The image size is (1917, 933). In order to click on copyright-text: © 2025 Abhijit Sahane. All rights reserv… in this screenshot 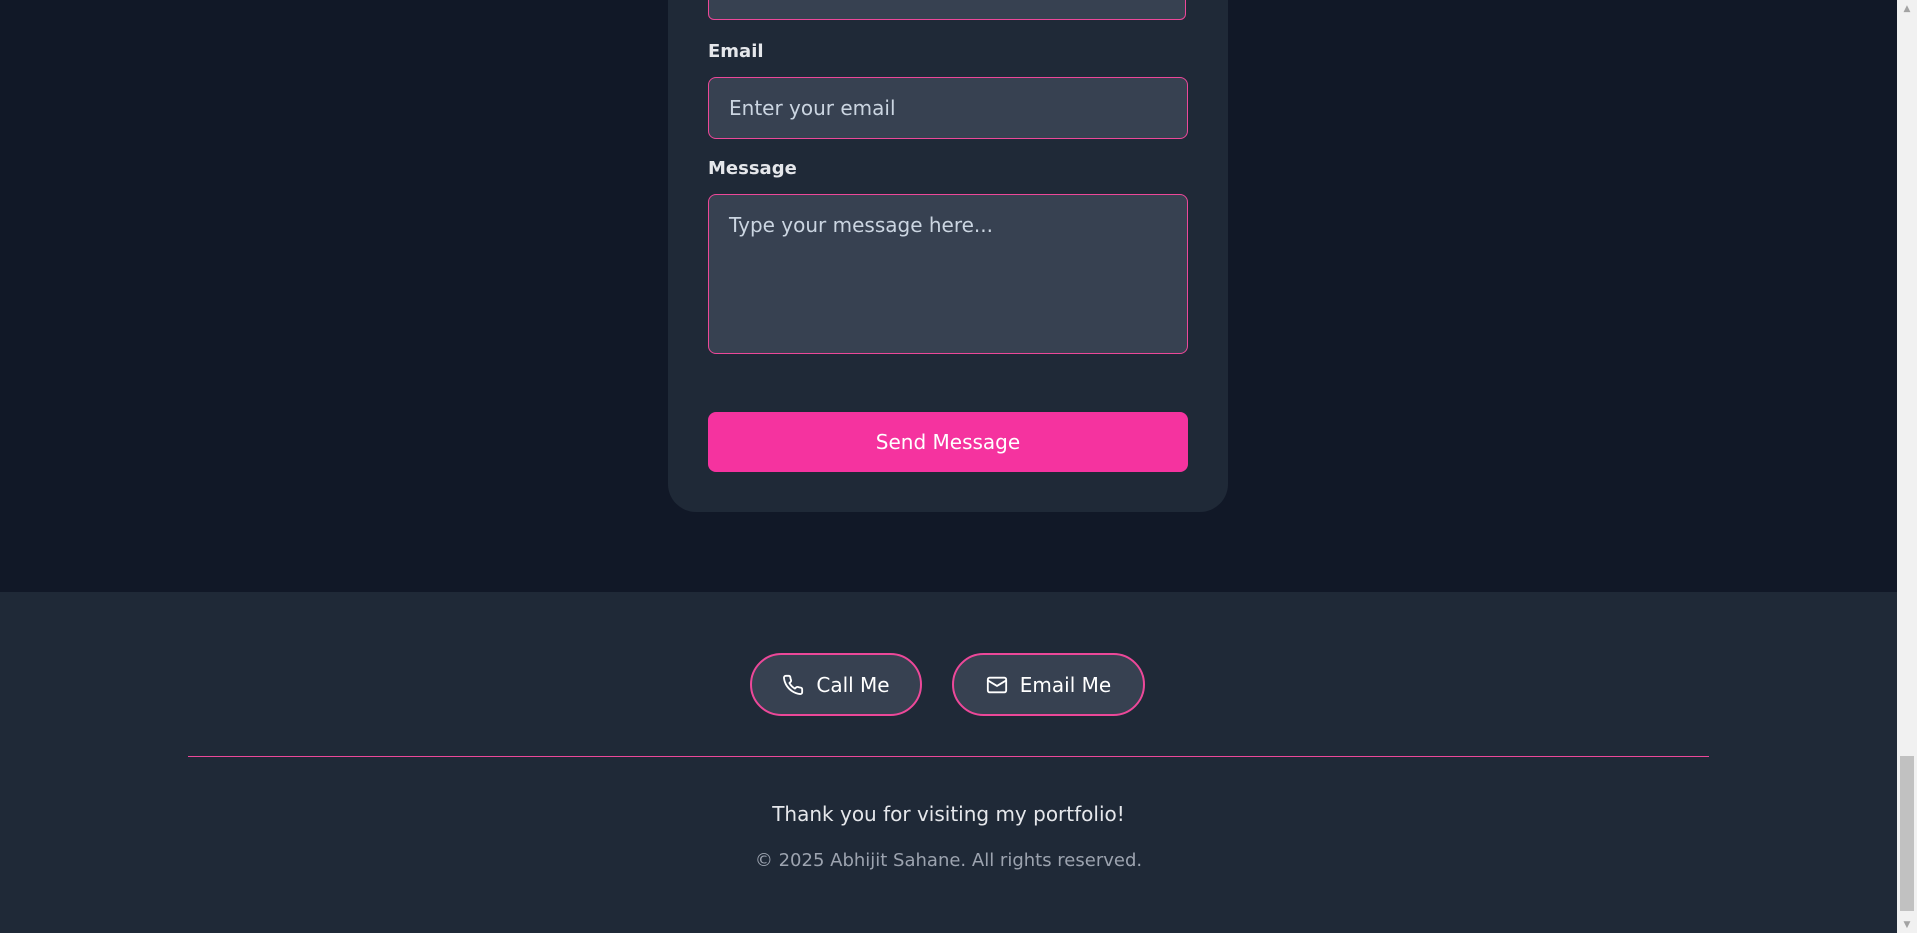, I will do `click(948, 860)`.